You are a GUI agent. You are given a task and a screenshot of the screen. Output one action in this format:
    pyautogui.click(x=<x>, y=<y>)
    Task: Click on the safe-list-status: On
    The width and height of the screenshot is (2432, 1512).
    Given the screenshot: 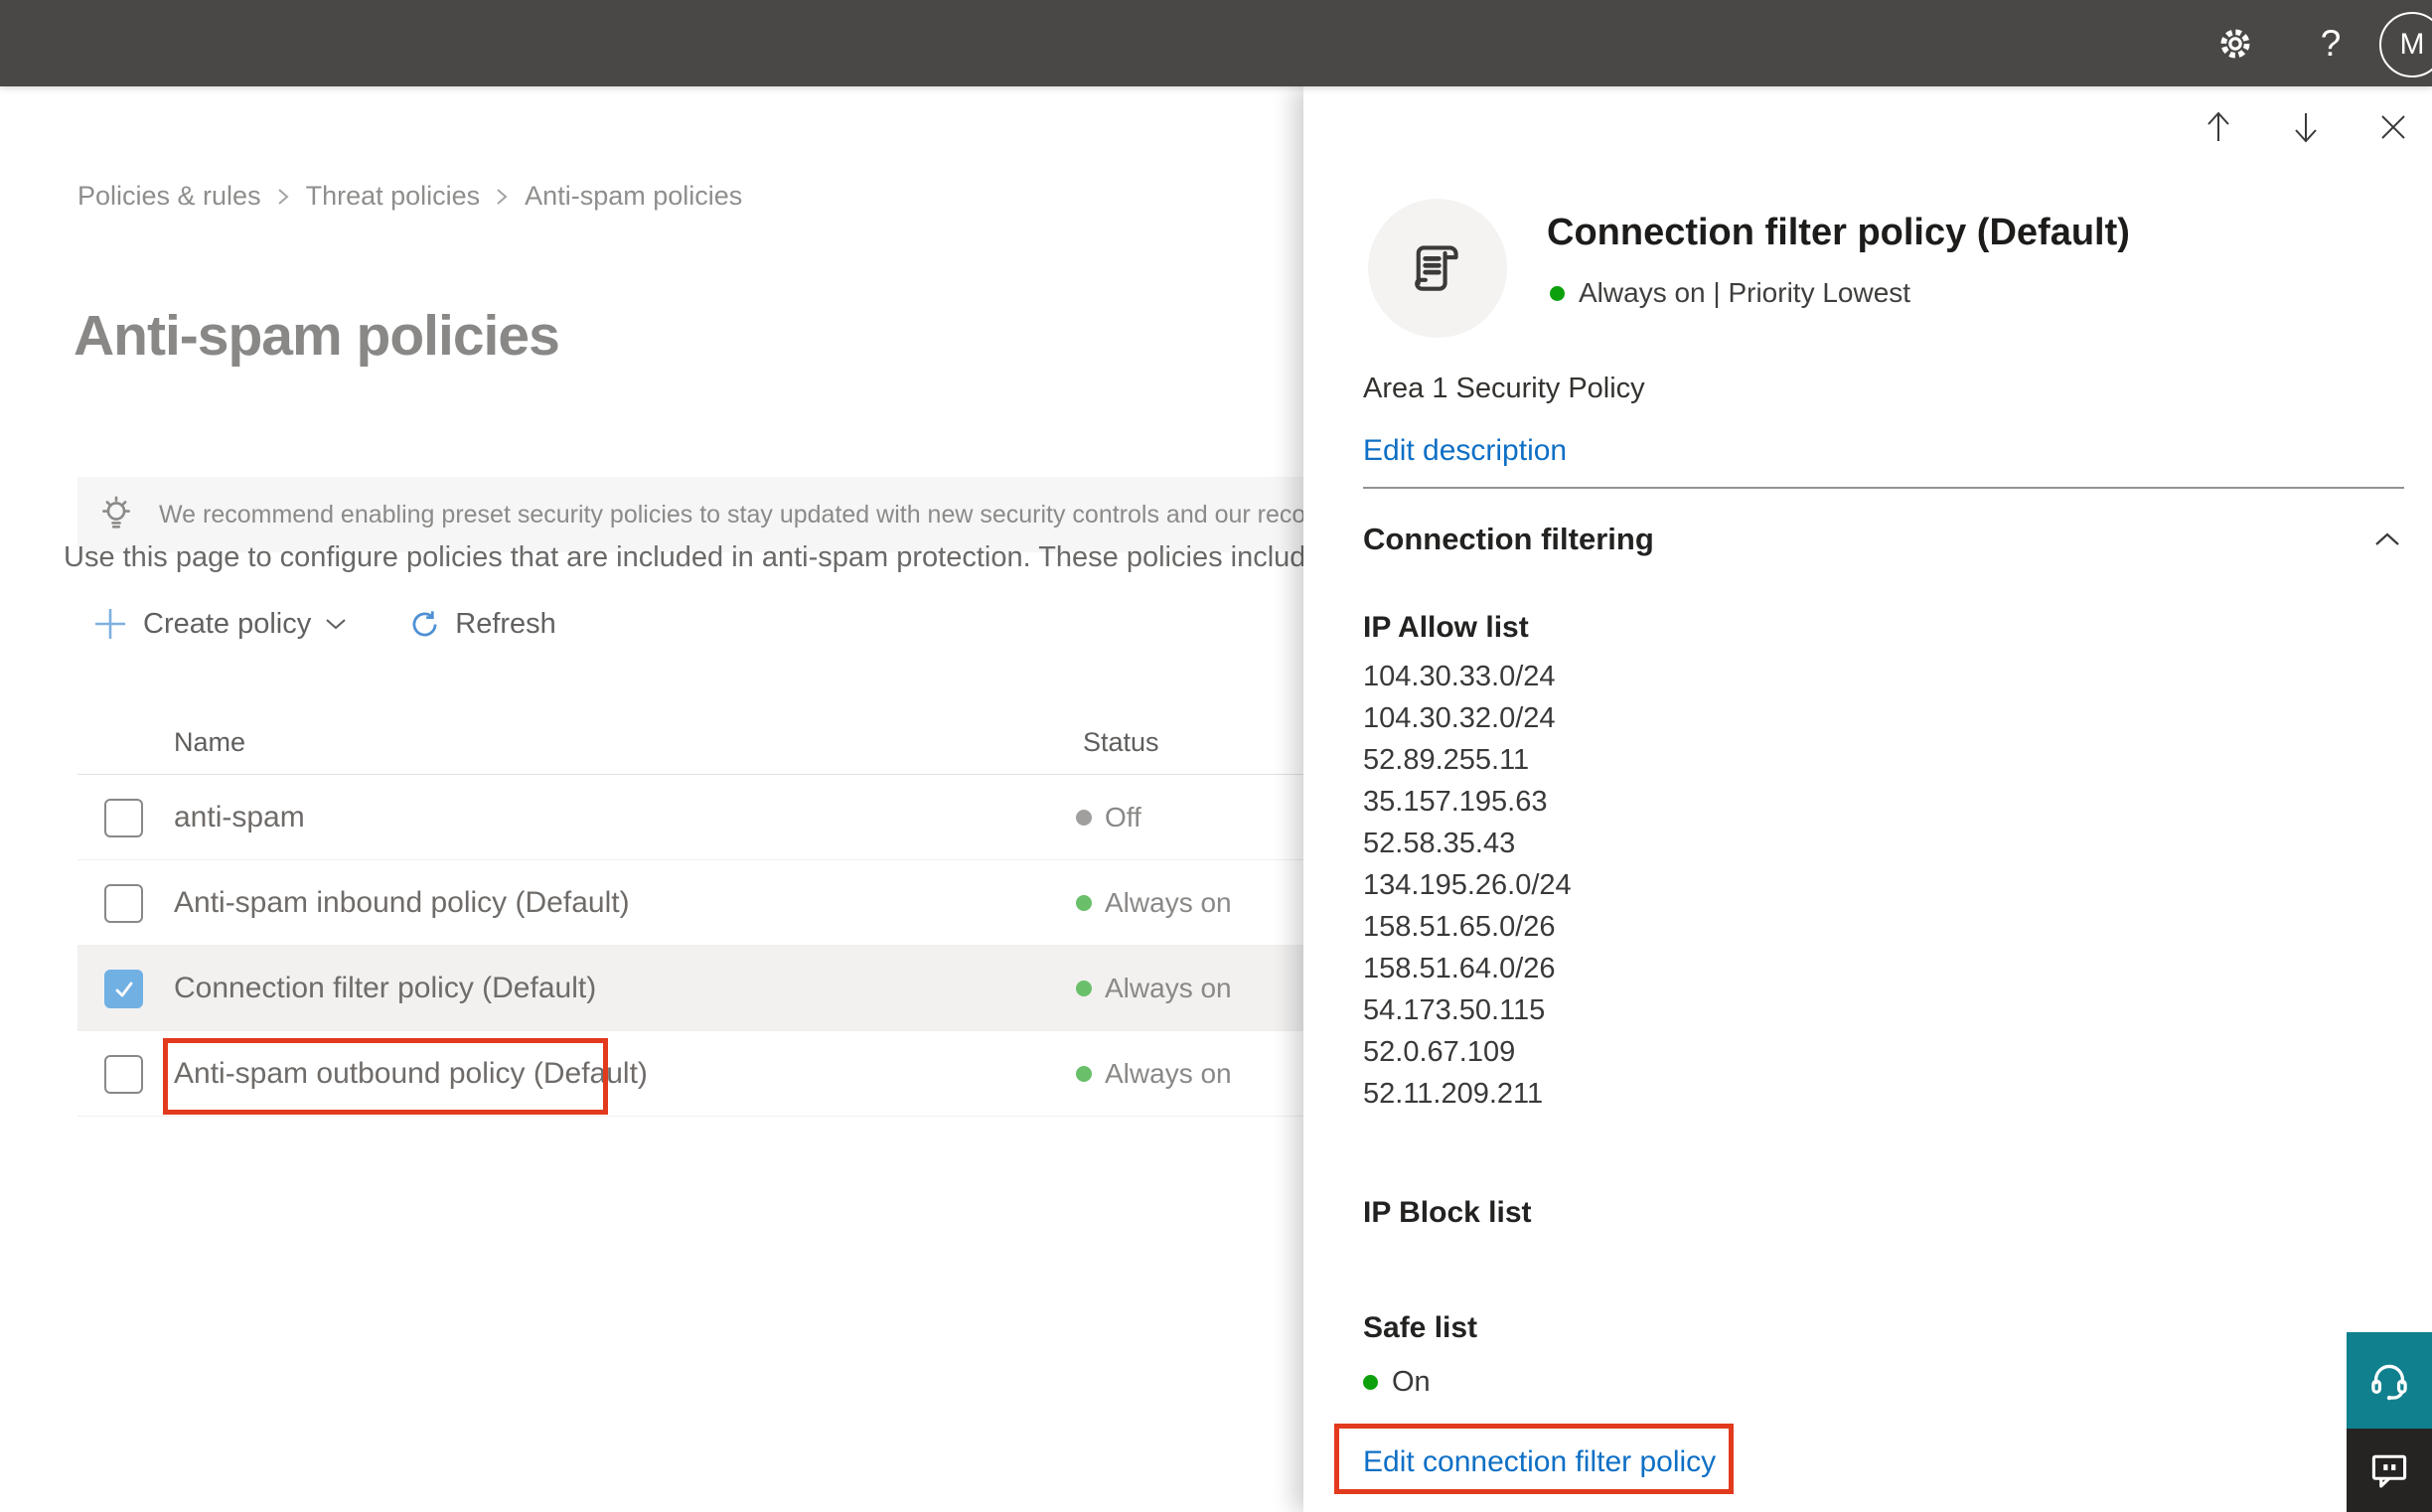 What is the action you would take?
    pyautogui.click(x=1397, y=1382)
    